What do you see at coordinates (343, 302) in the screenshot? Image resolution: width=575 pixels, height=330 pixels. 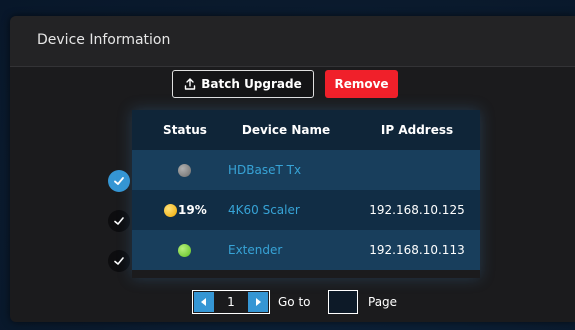 I see `goto-page-input` at bounding box center [343, 302].